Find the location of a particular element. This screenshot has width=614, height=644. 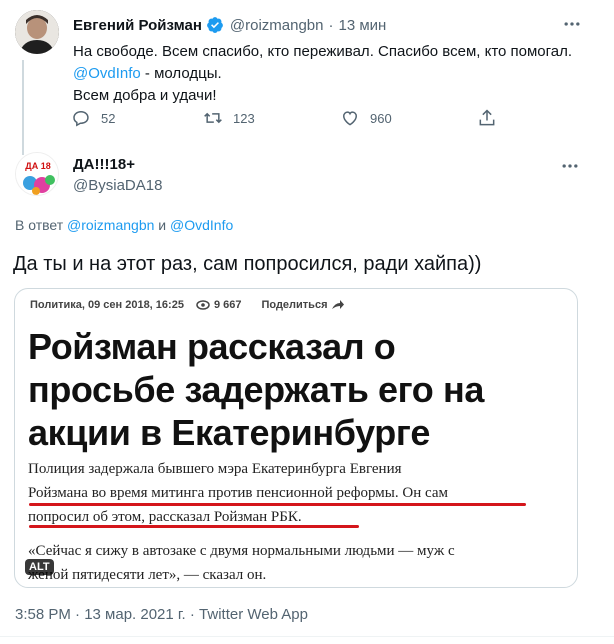

avatar-bysia: ДА 18 is located at coordinates (37, 174).